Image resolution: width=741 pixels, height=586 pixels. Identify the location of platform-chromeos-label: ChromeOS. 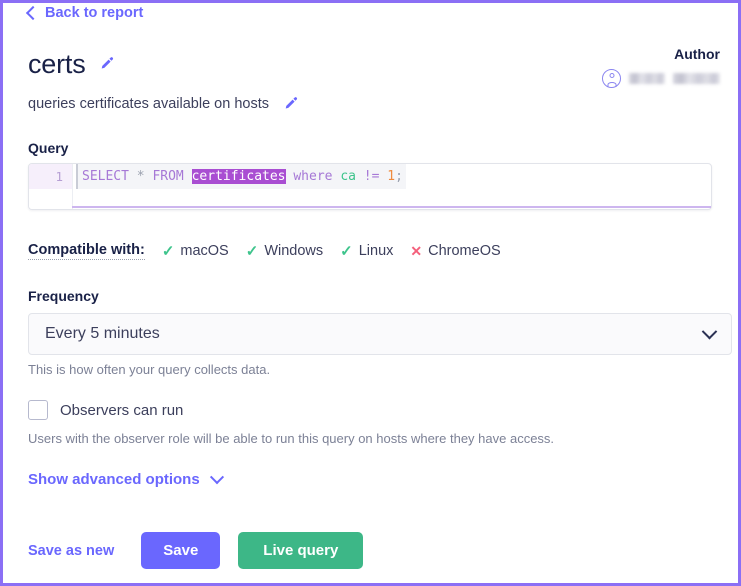
(464, 251).